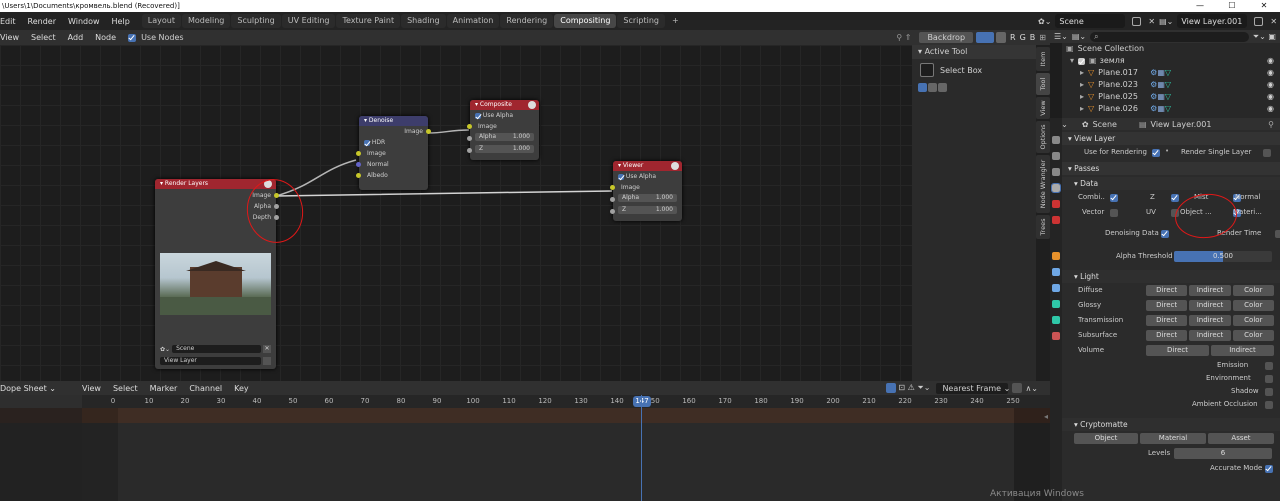 This screenshot has width=1280, height=501. I want to click on tab-texture-paint: Texture Paint, so click(368, 21).